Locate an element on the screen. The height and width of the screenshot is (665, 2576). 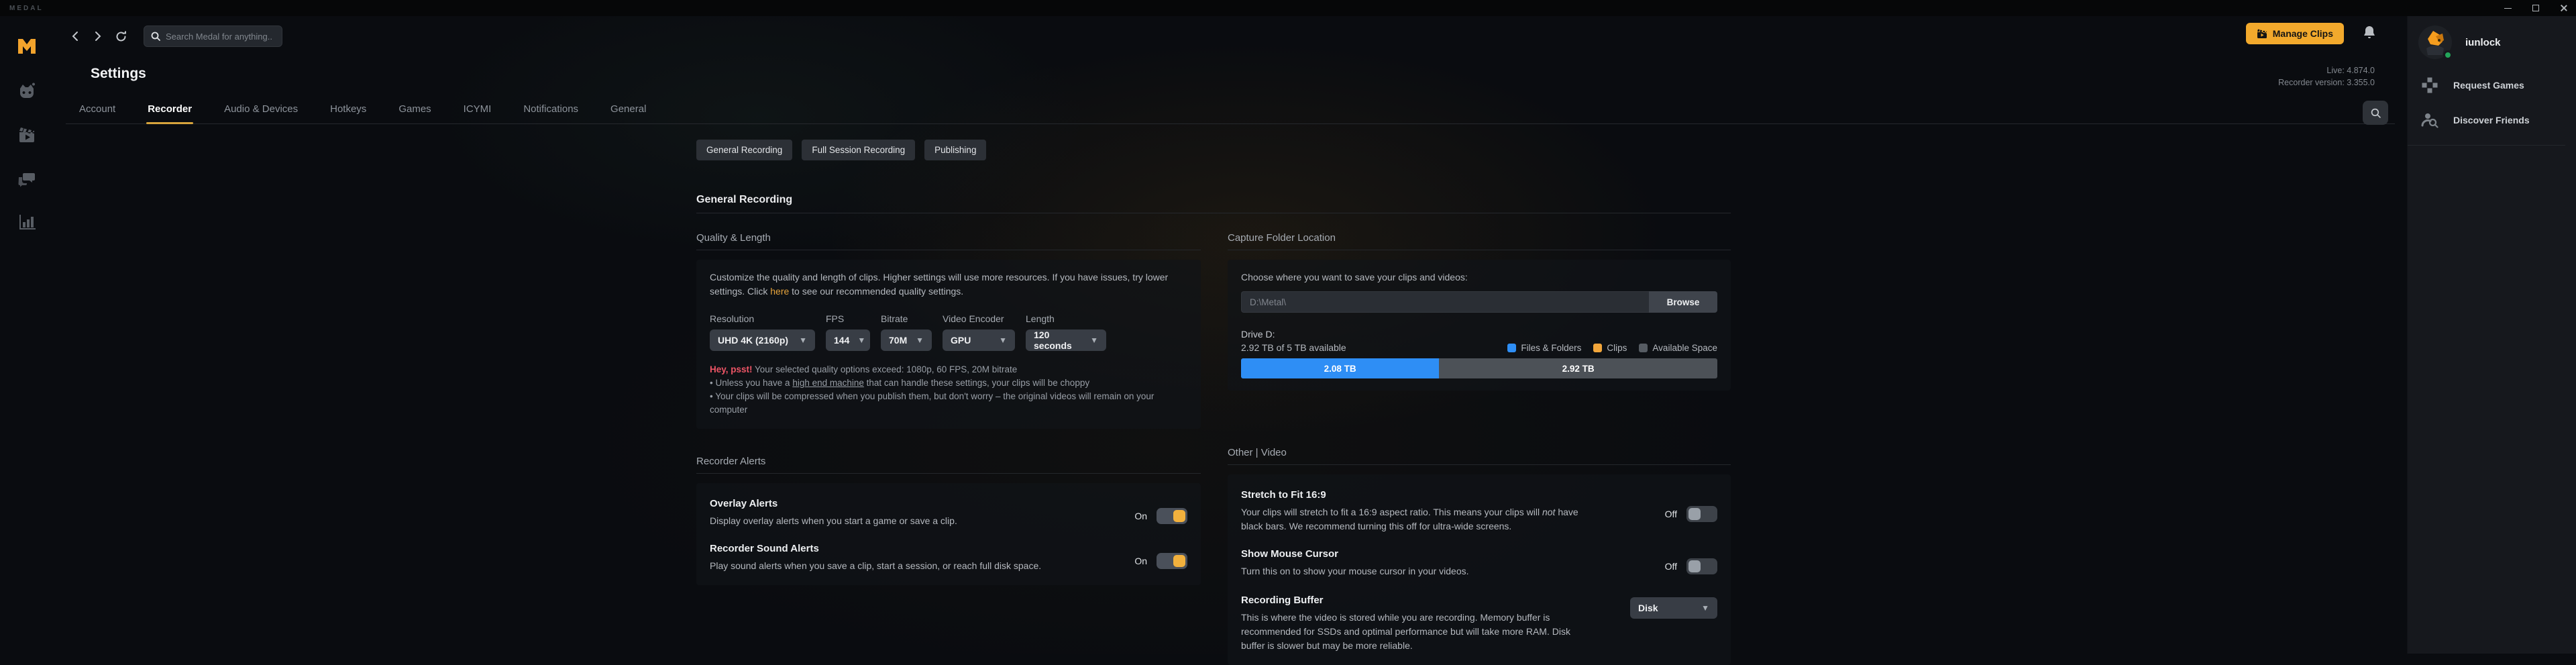
browse-button: Browse is located at coordinates (1683, 302).